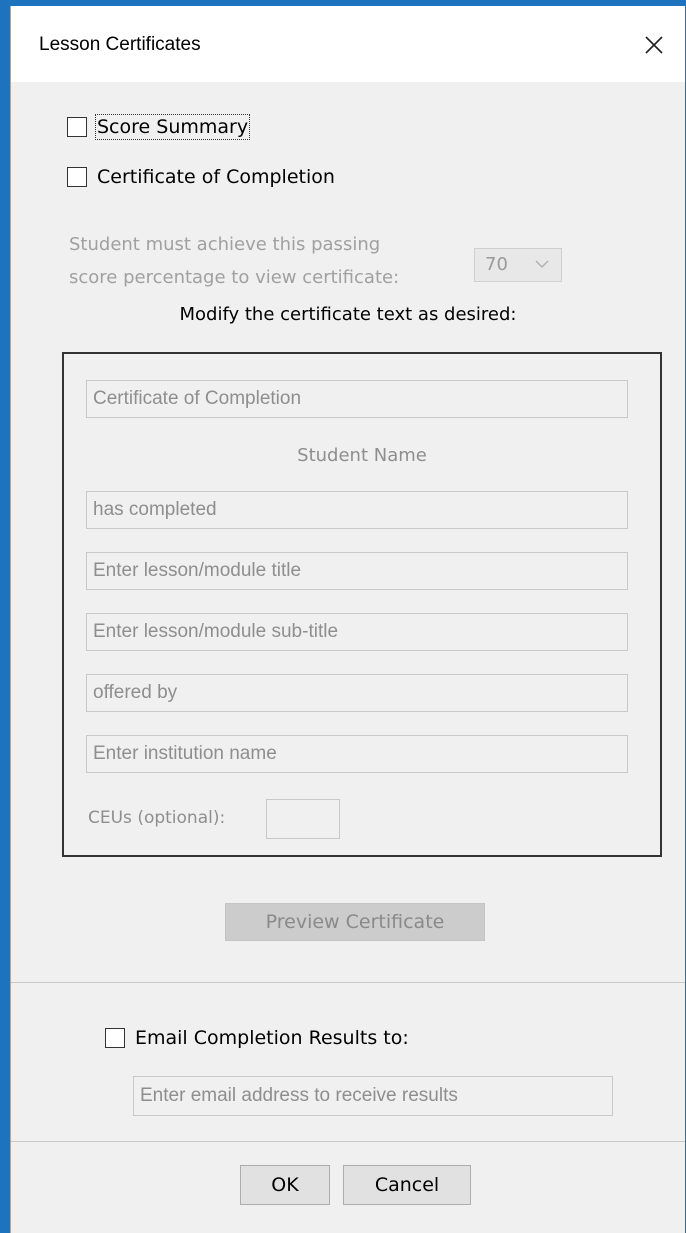 This screenshot has width=686, height=1233. I want to click on certificate-option: Certificate of Completion, so click(201, 177).